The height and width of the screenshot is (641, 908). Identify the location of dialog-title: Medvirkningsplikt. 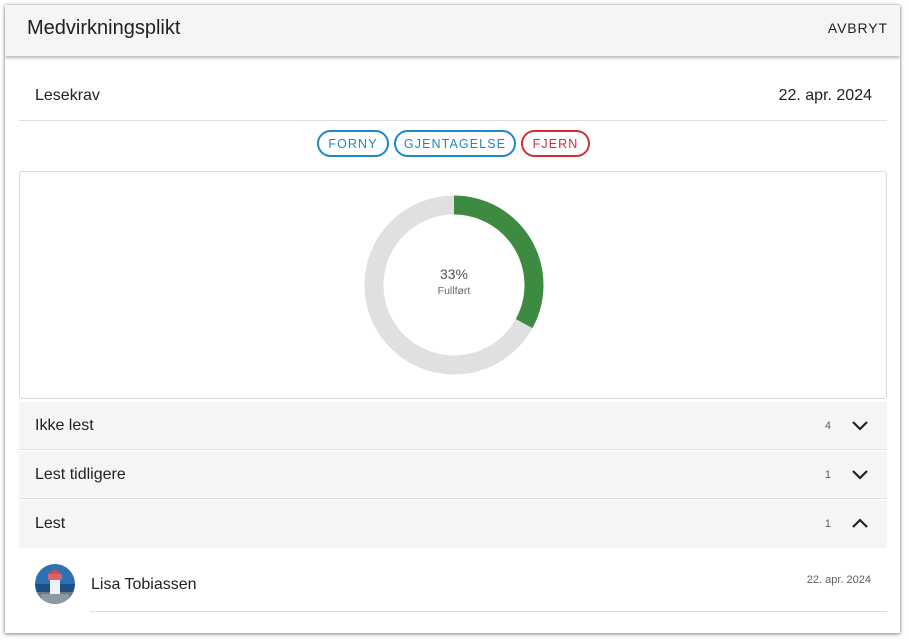
(104, 28).